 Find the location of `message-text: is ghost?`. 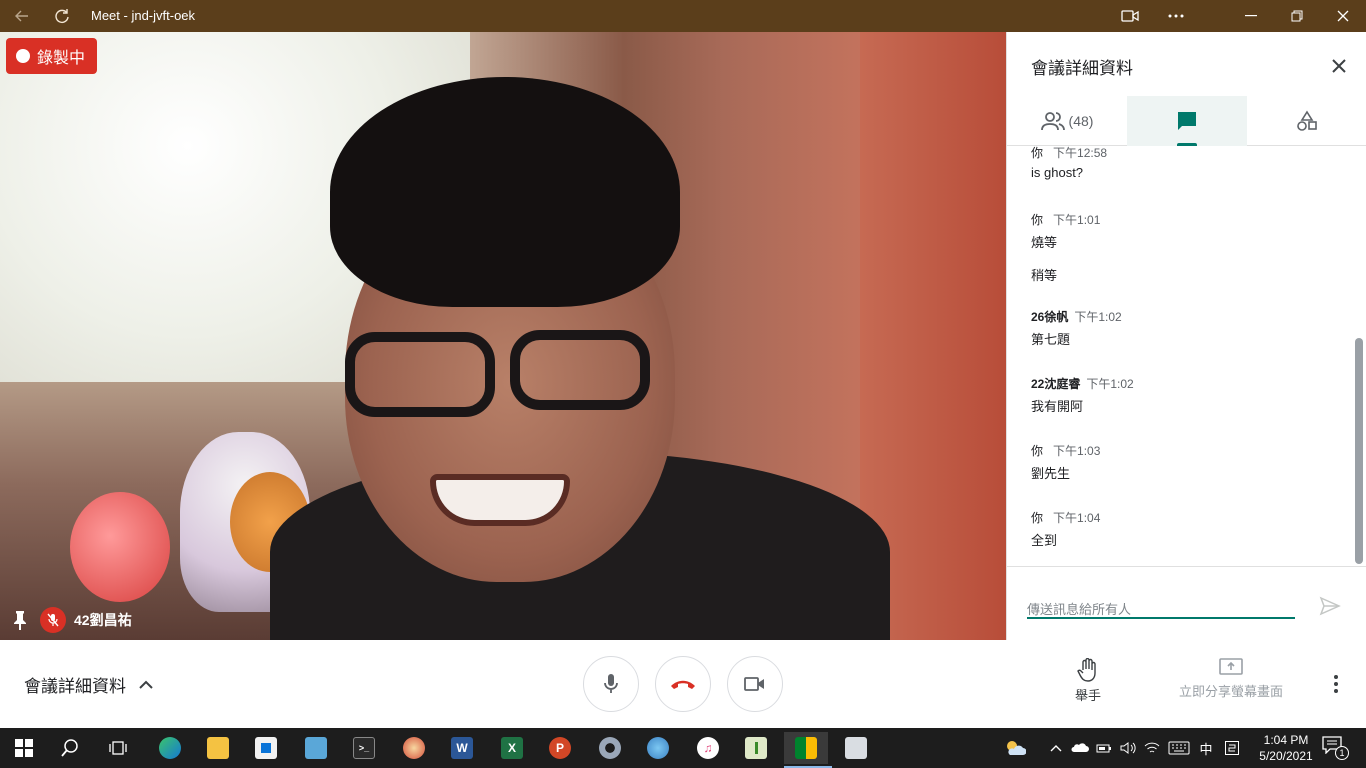

message-text: is ghost? is located at coordinates (1057, 172).